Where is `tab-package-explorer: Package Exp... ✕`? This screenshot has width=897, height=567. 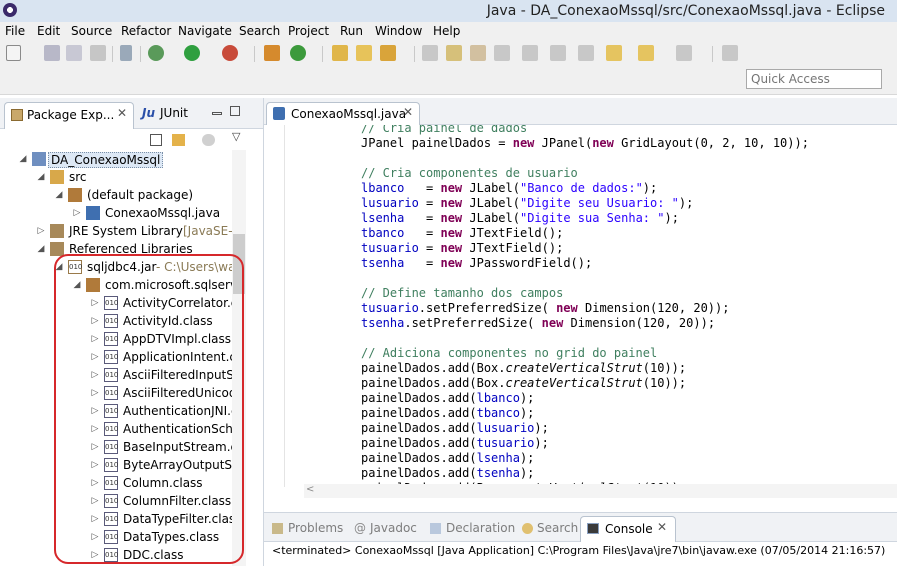 tab-package-explorer: Package Exp... ✕ is located at coordinates (69, 115).